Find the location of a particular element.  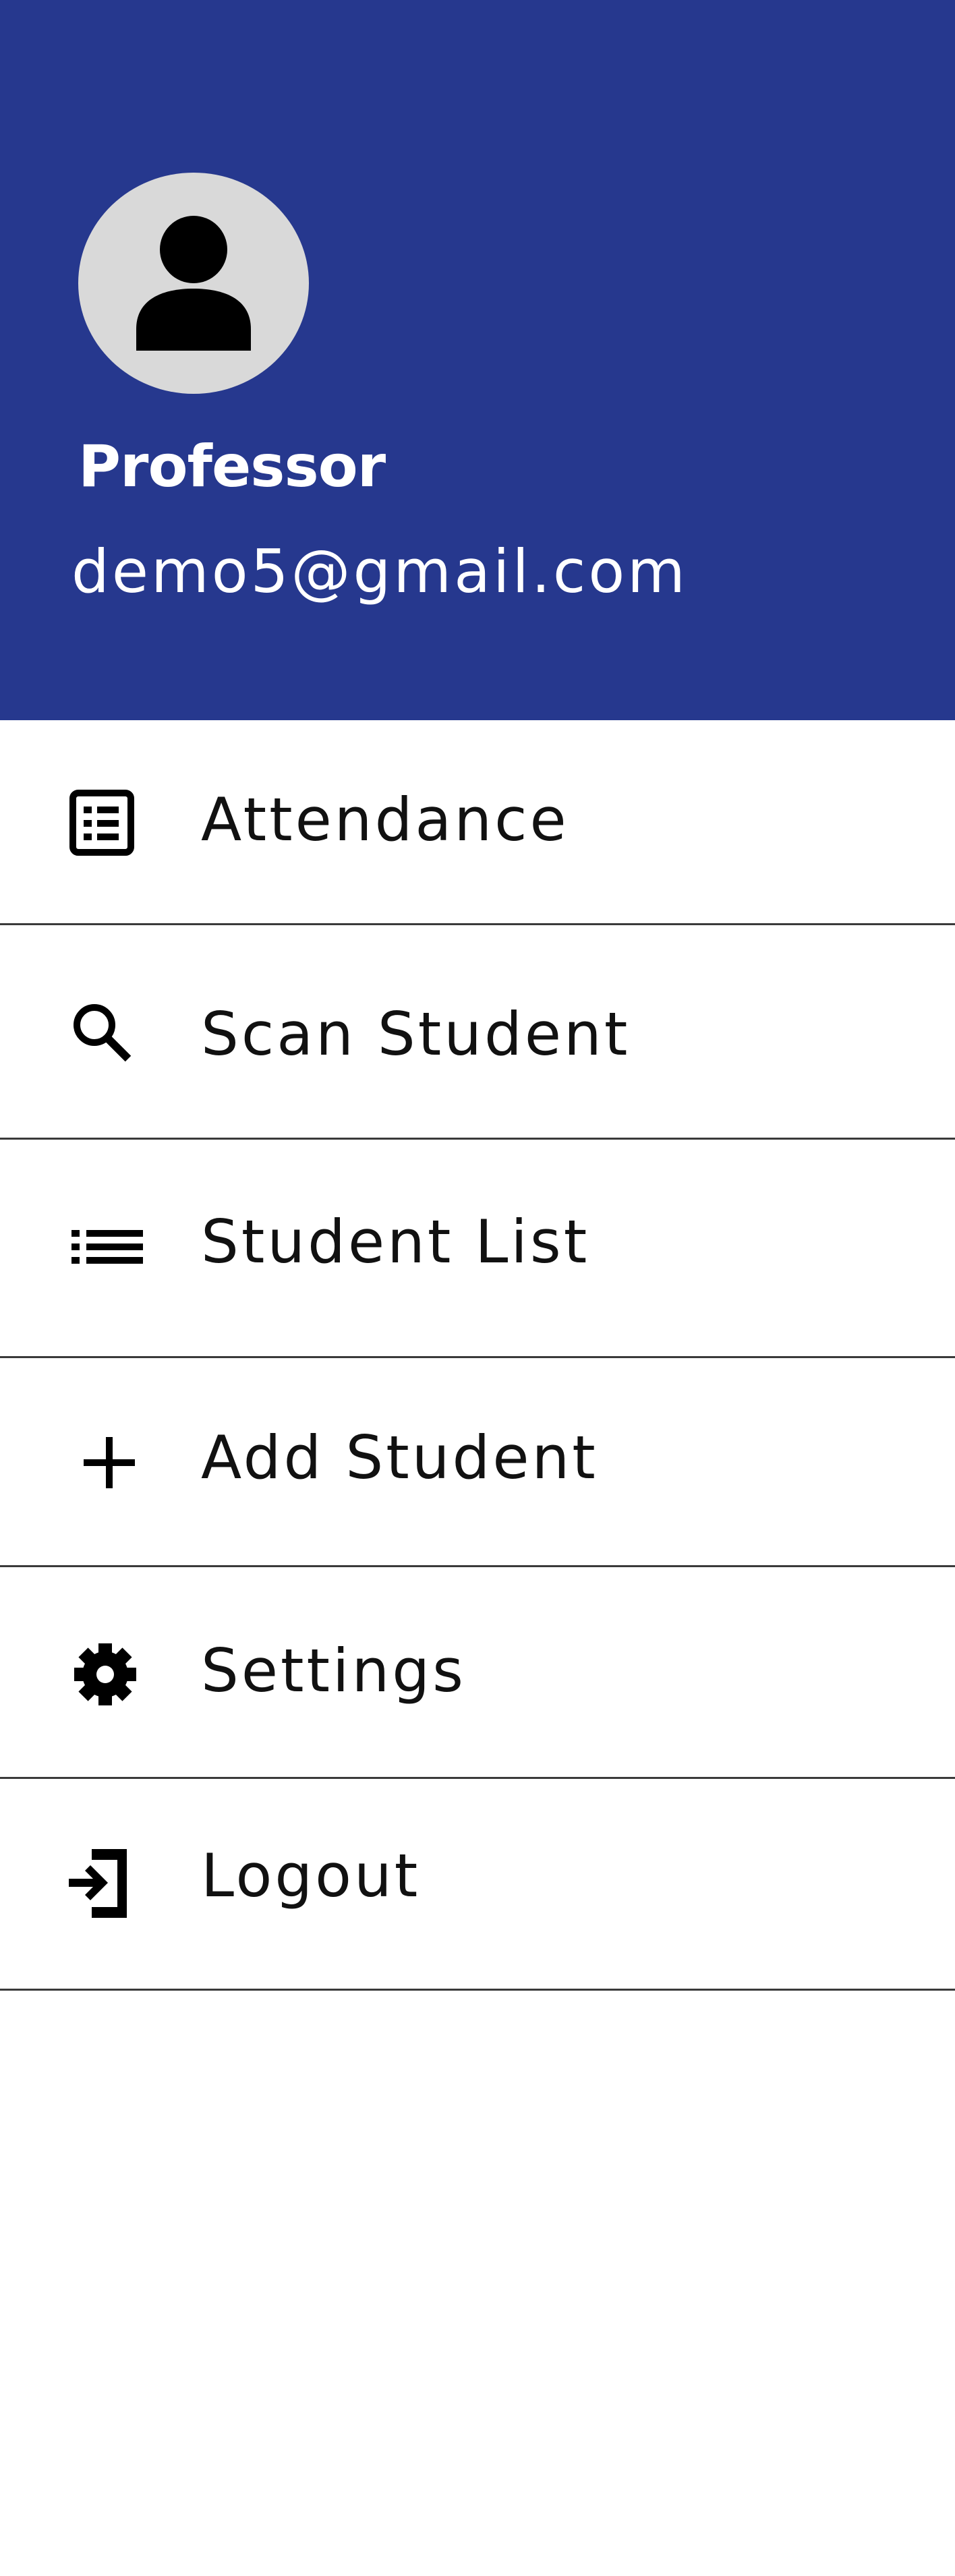

login-icon is located at coordinates (103, 1880).